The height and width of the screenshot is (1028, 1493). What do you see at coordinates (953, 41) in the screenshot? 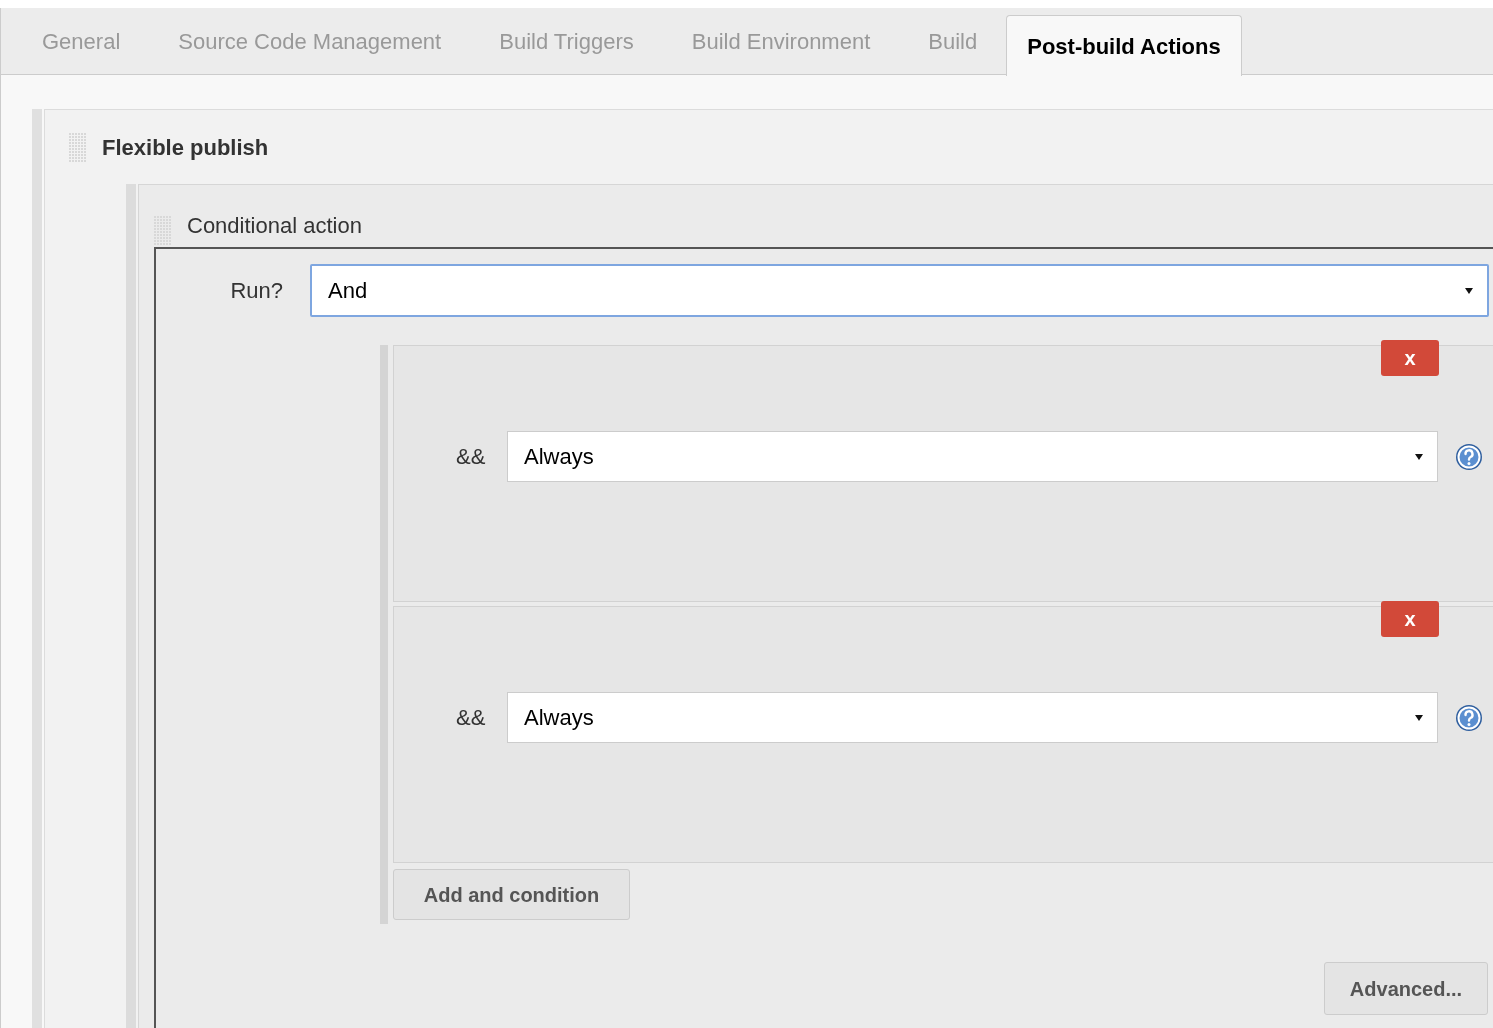
I see `tab: Build` at bounding box center [953, 41].